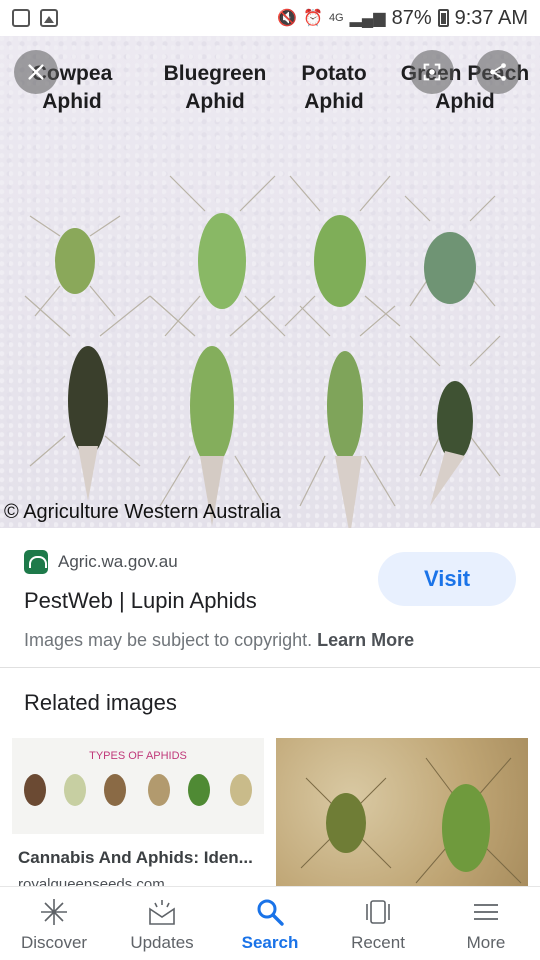 This screenshot has width=540, height=960. Describe the element at coordinates (411, 17) in the screenshot. I see `battery-percent: 87%` at that location.